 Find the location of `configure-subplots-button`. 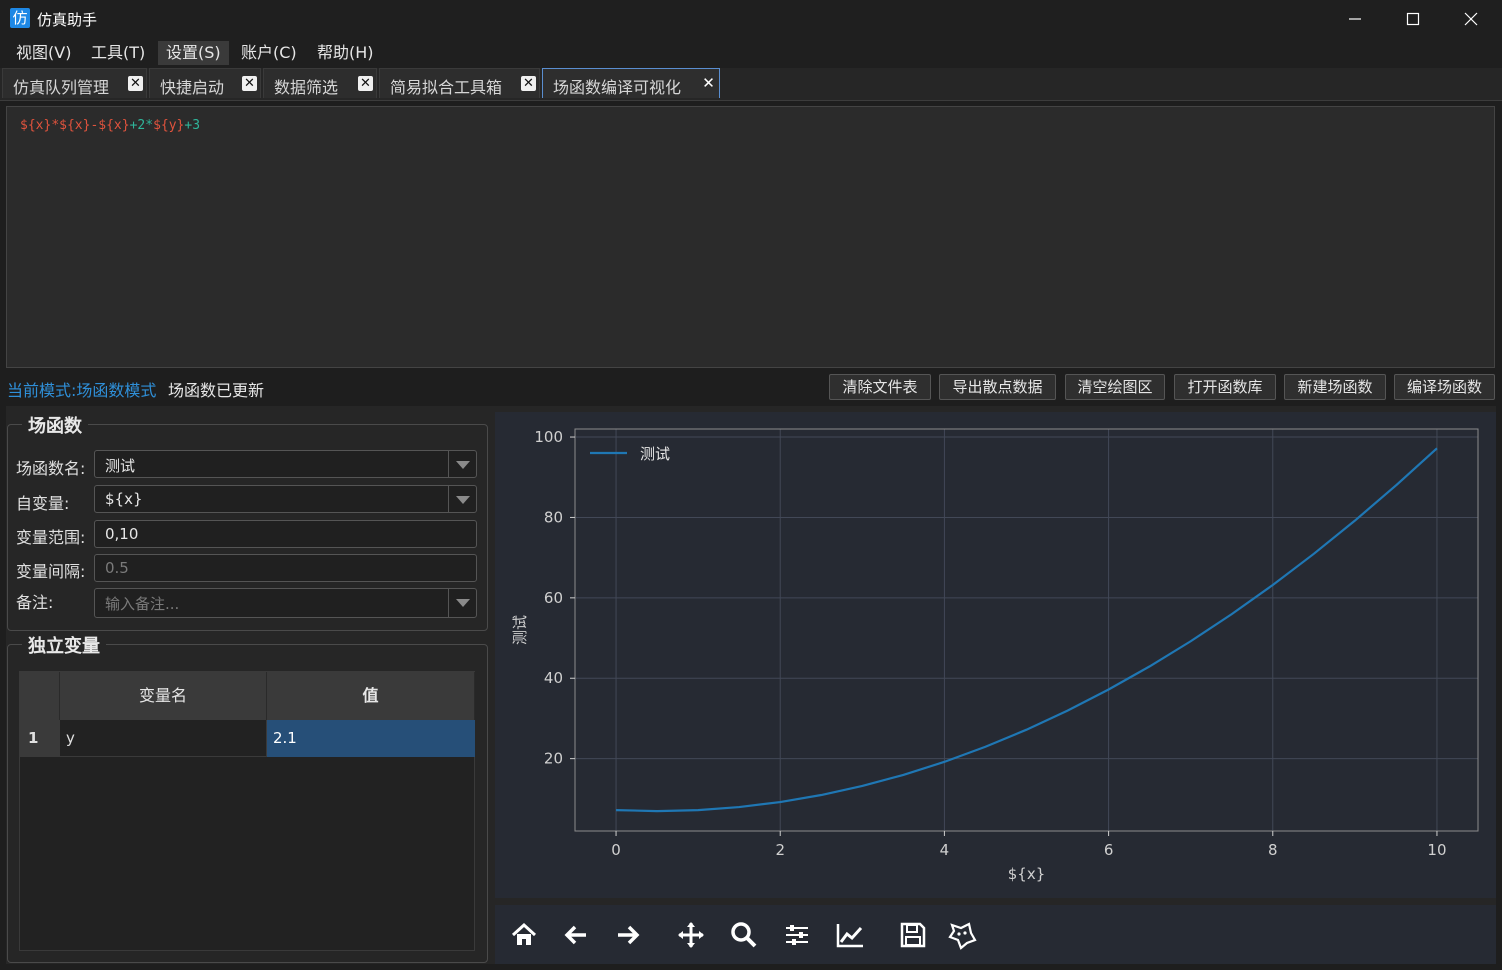

configure-subplots-button is located at coordinates (797, 935).